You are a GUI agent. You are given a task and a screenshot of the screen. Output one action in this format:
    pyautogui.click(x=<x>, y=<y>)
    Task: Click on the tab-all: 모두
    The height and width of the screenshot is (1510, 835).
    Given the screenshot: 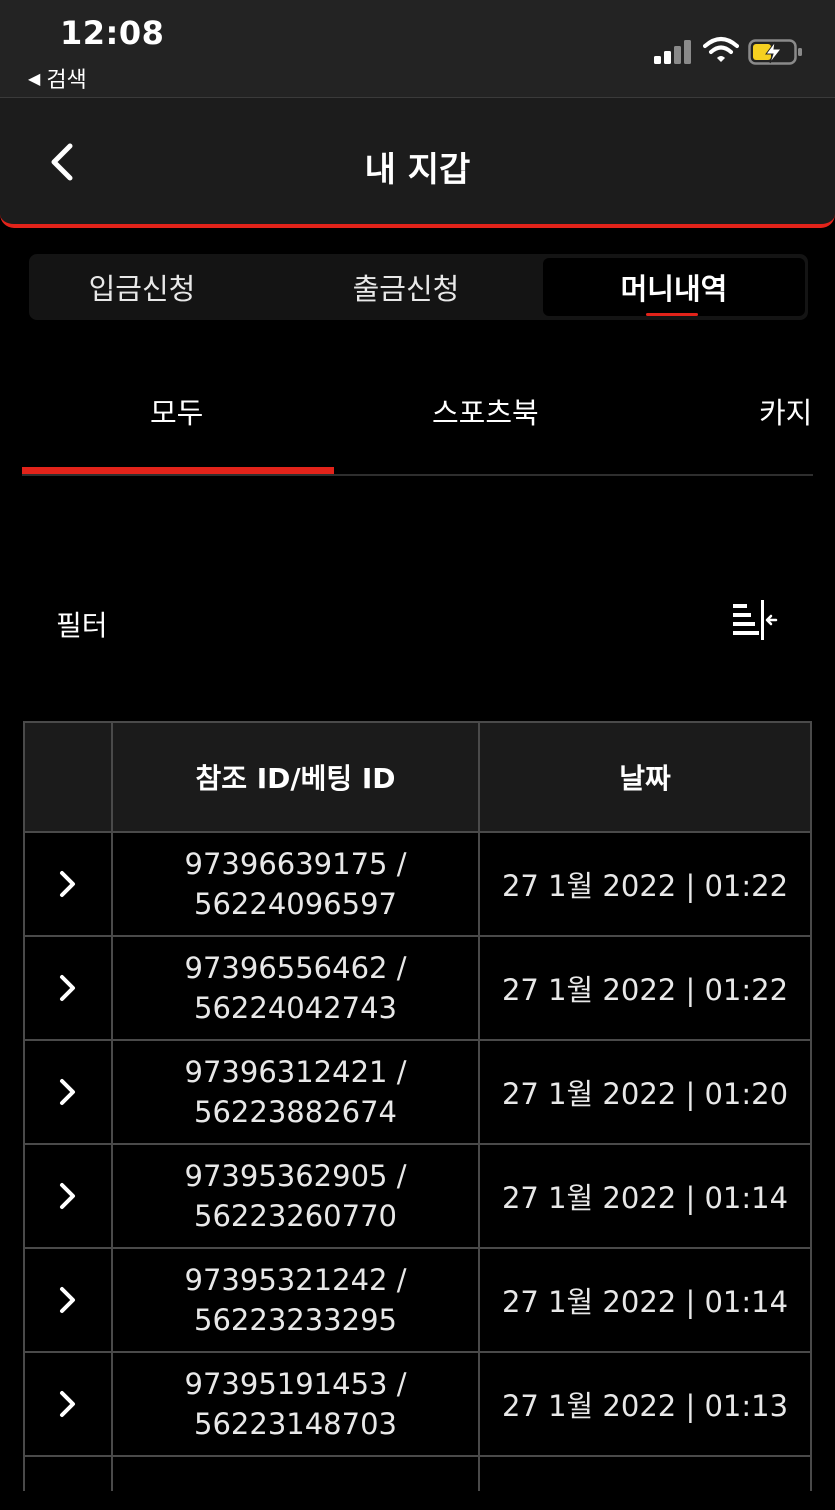 What is the action you would take?
    pyautogui.click(x=176, y=411)
    